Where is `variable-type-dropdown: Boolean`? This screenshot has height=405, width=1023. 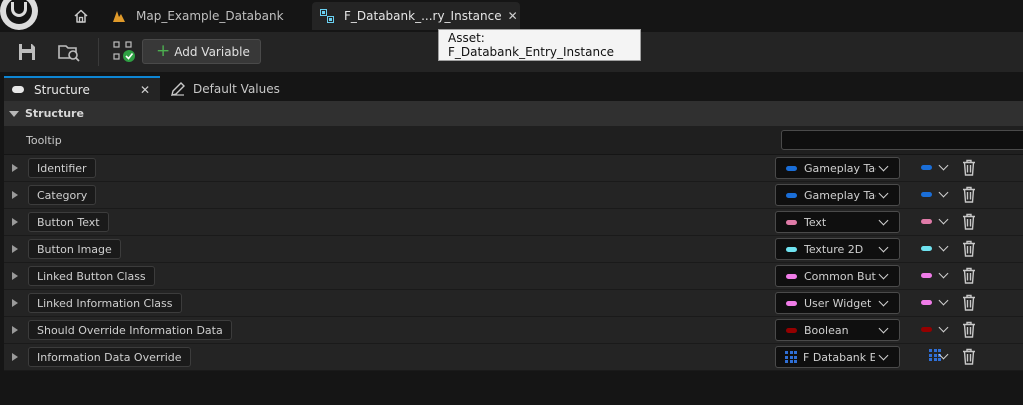
variable-type-dropdown: Boolean is located at coordinates (837, 330).